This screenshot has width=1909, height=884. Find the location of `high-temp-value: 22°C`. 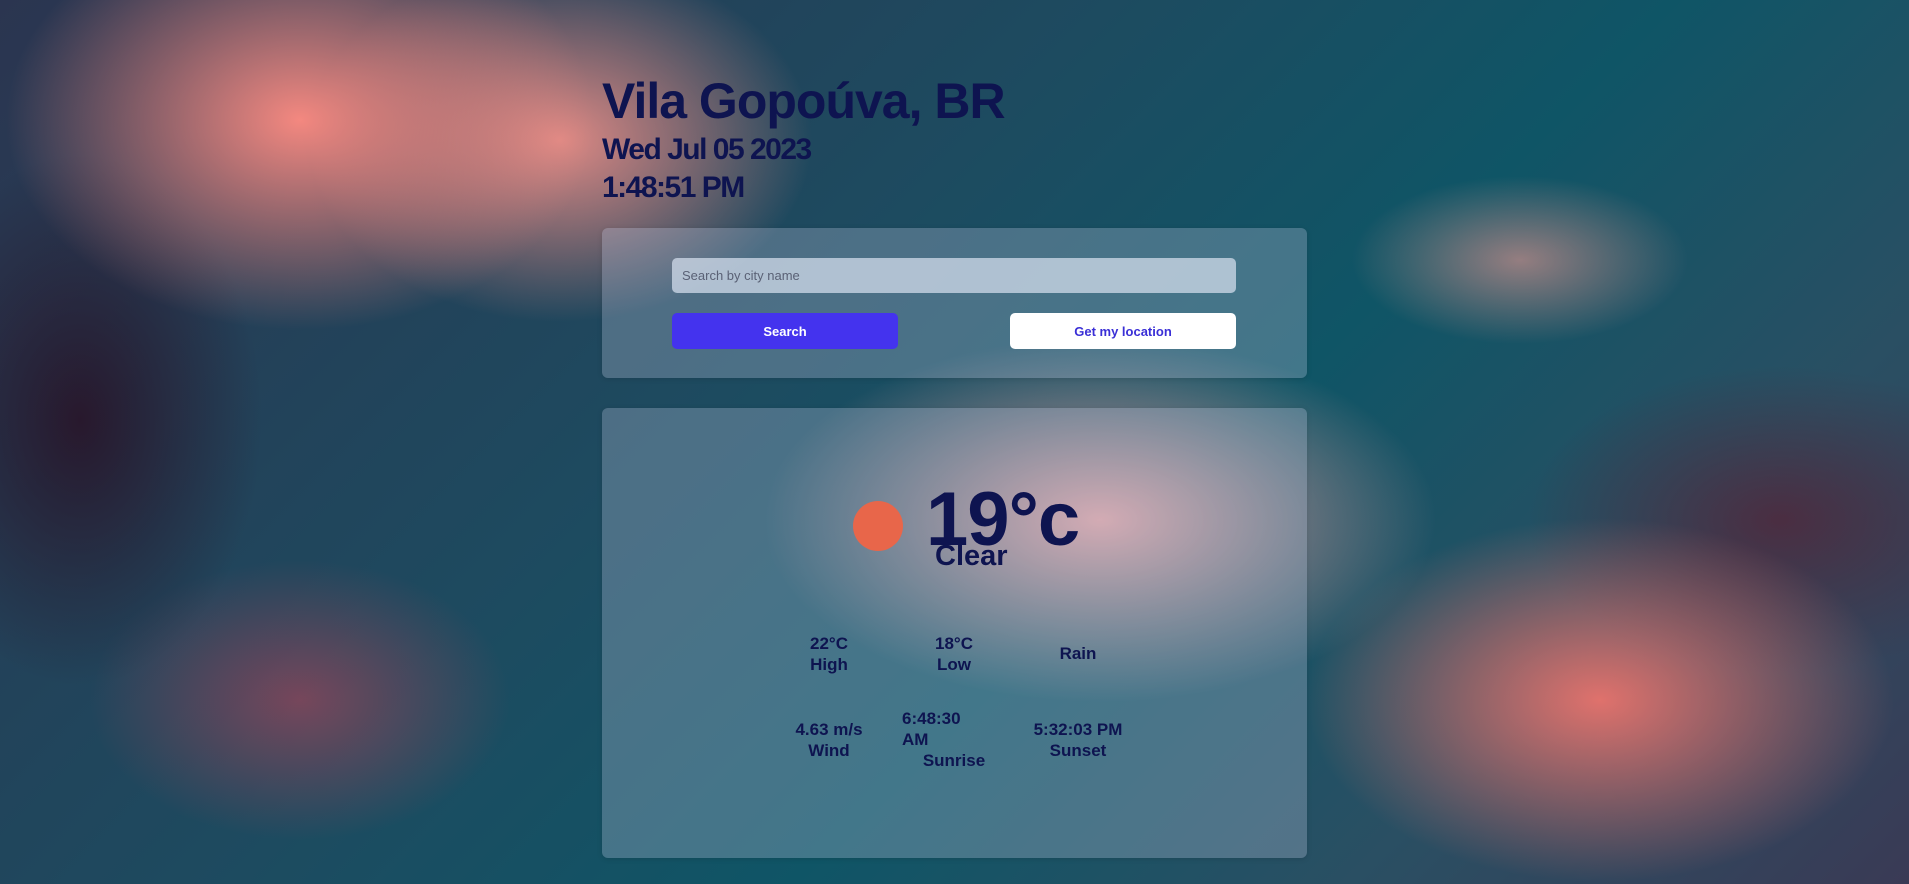

high-temp-value: 22°C is located at coordinates (829, 643).